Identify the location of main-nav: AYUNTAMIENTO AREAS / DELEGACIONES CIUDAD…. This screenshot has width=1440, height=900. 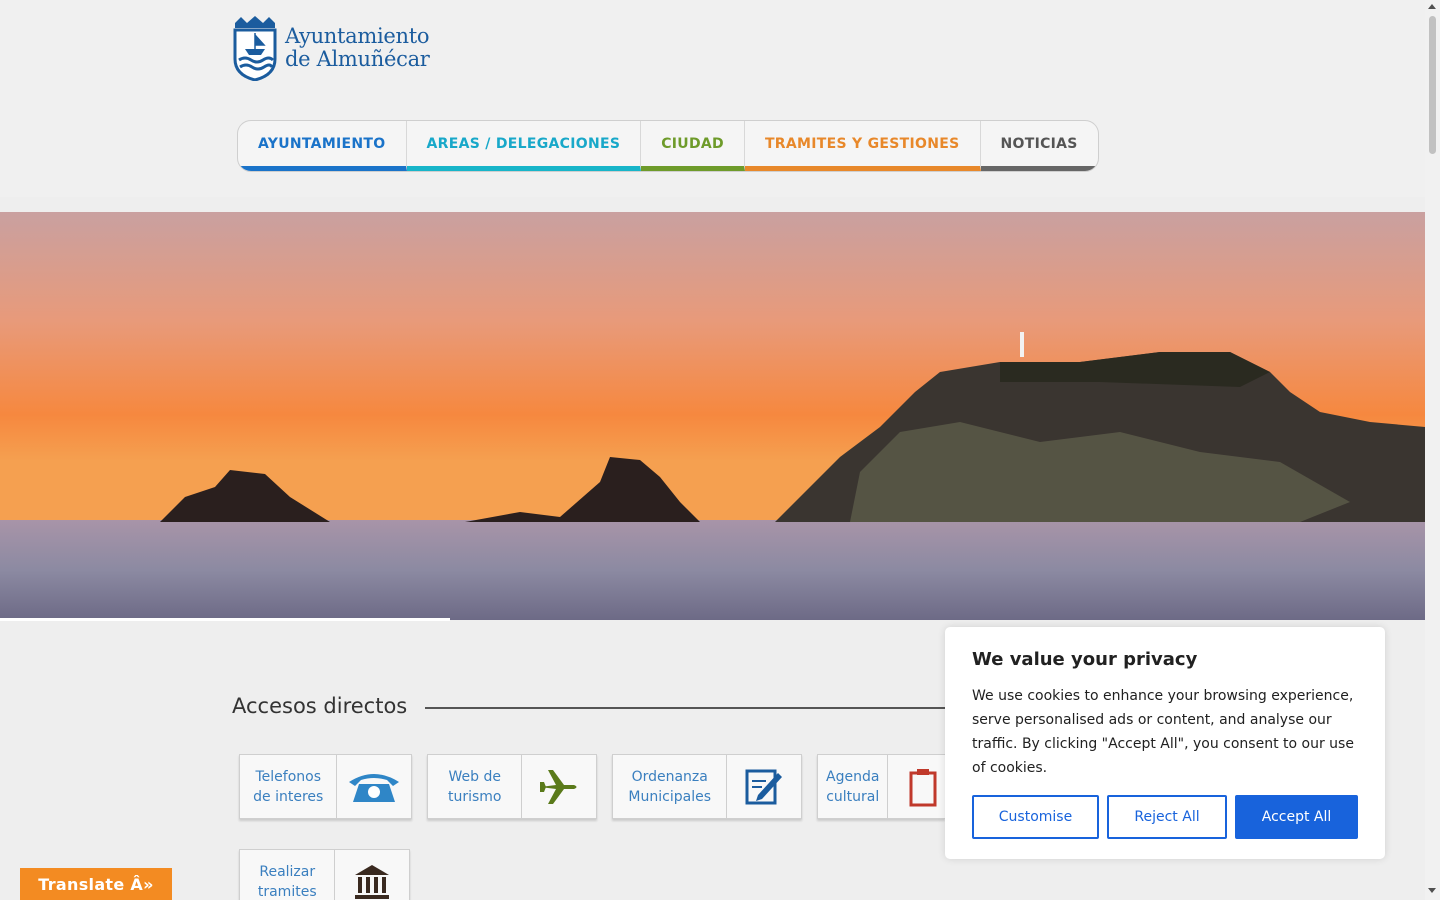
(668, 146).